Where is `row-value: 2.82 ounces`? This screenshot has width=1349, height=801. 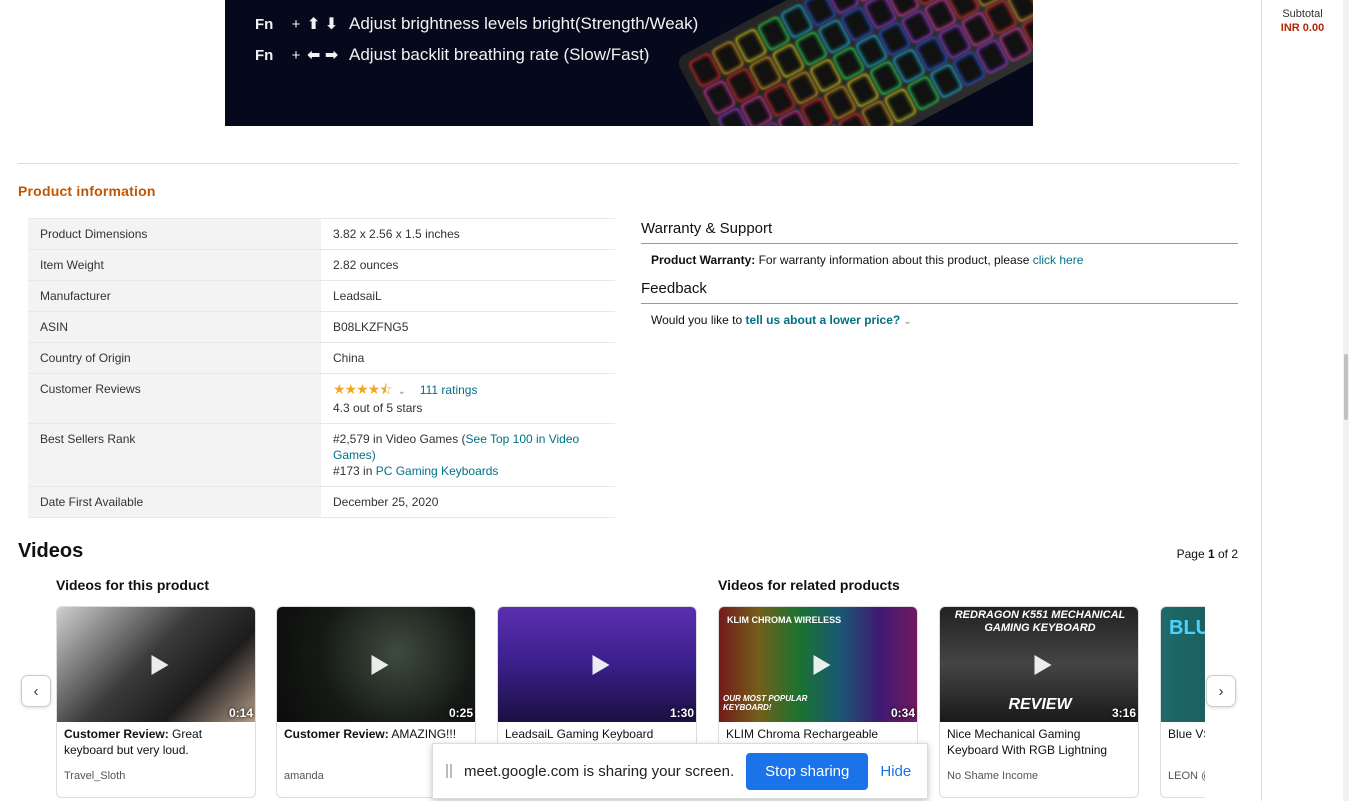 row-value: 2.82 ounces is located at coordinates (468, 265).